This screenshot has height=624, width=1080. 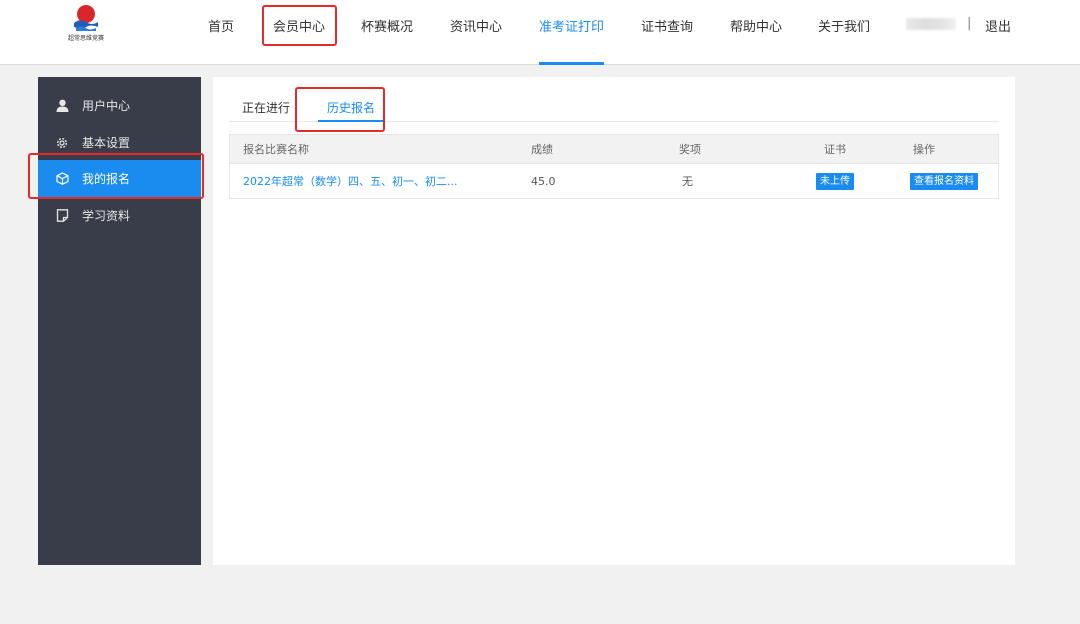 What do you see at coordinates (542, 149) in the screenshot?
I see `col-header-score: 成绩` at bounding box center [542, 149].